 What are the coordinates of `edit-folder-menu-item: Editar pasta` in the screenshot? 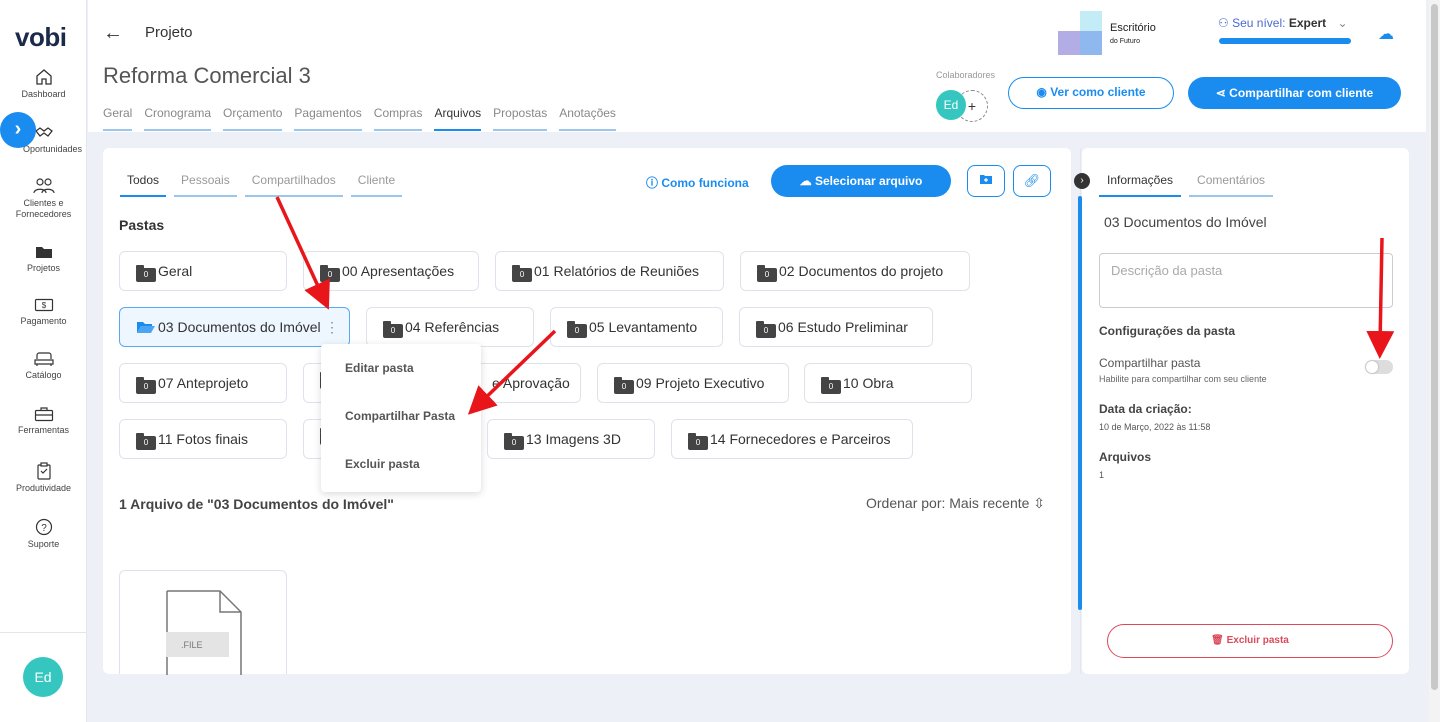 It's located at (379, 368).